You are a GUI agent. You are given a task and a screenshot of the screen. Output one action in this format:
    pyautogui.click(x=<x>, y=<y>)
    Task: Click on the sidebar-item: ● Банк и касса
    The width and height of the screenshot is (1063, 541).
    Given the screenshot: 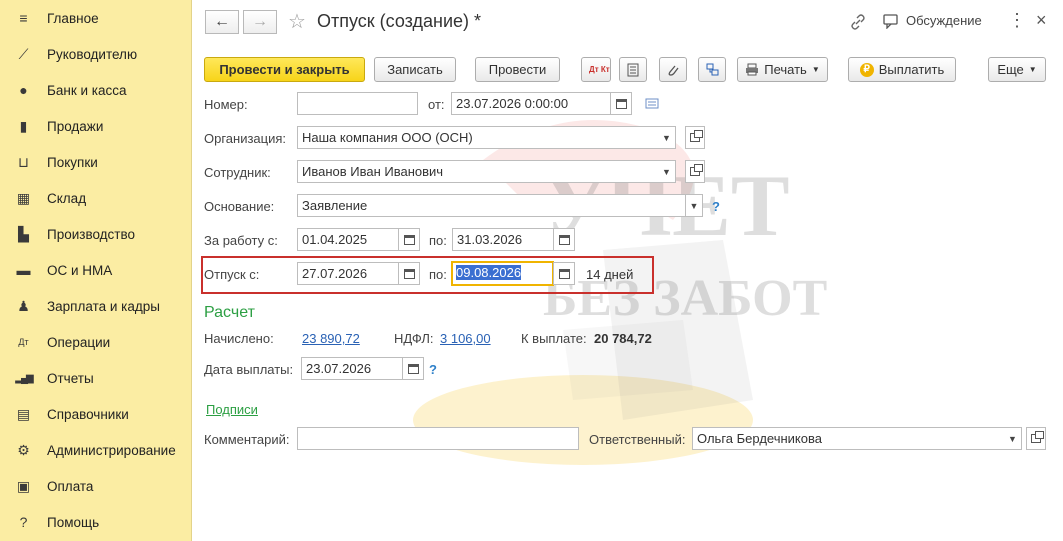 What is the action you would take?
    pyautogui.click(x=96, y=90)
    